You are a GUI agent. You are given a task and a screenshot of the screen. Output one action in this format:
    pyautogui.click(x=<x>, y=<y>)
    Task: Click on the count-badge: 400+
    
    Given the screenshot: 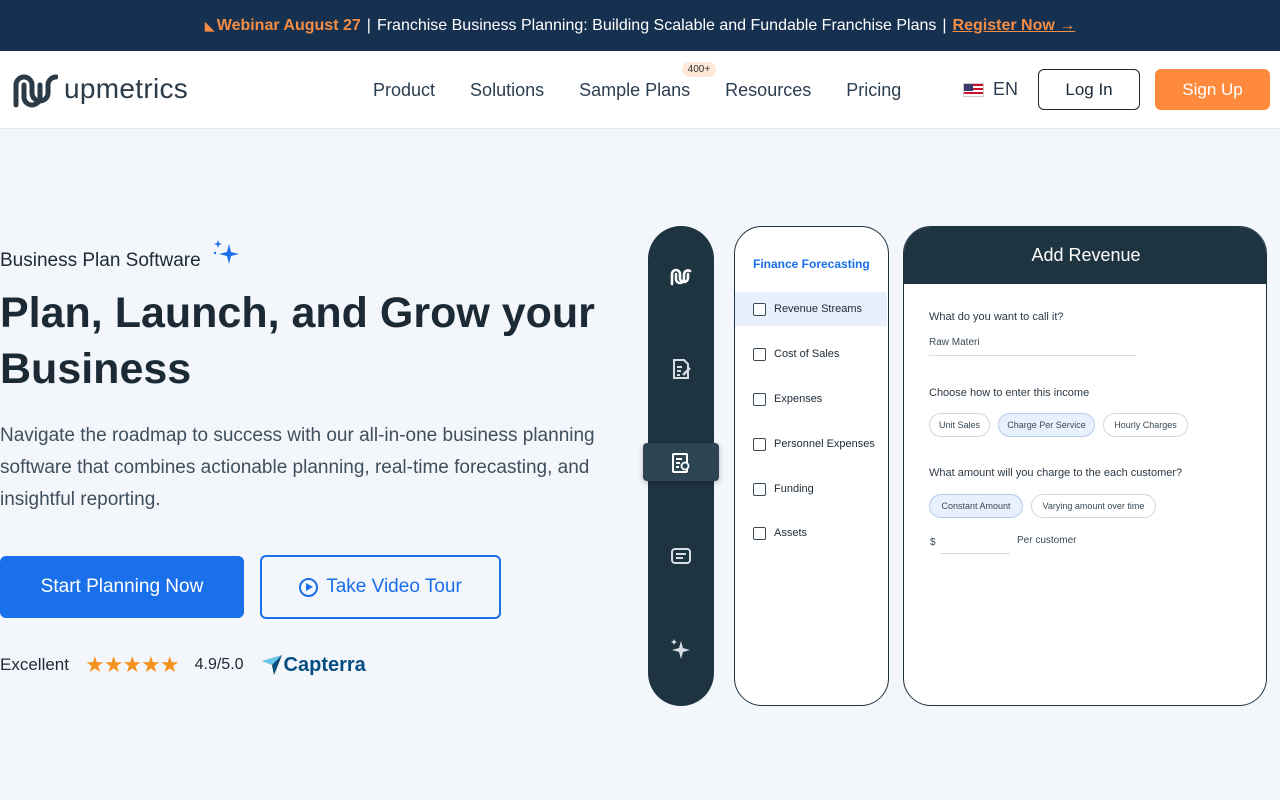 What is the action you would take?
    pyautogui.click(x=699, y=69)
    